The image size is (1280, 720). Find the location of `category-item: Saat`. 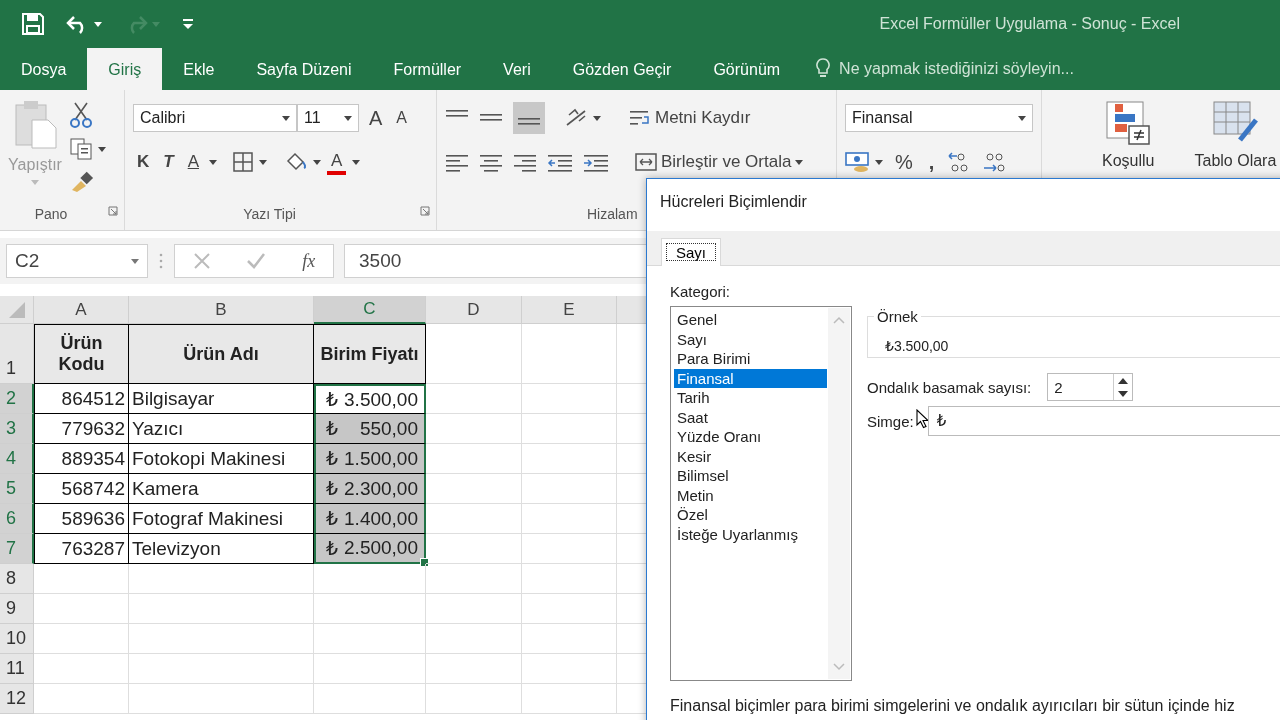

category-item: Saat is located at coordinates (750, 417).